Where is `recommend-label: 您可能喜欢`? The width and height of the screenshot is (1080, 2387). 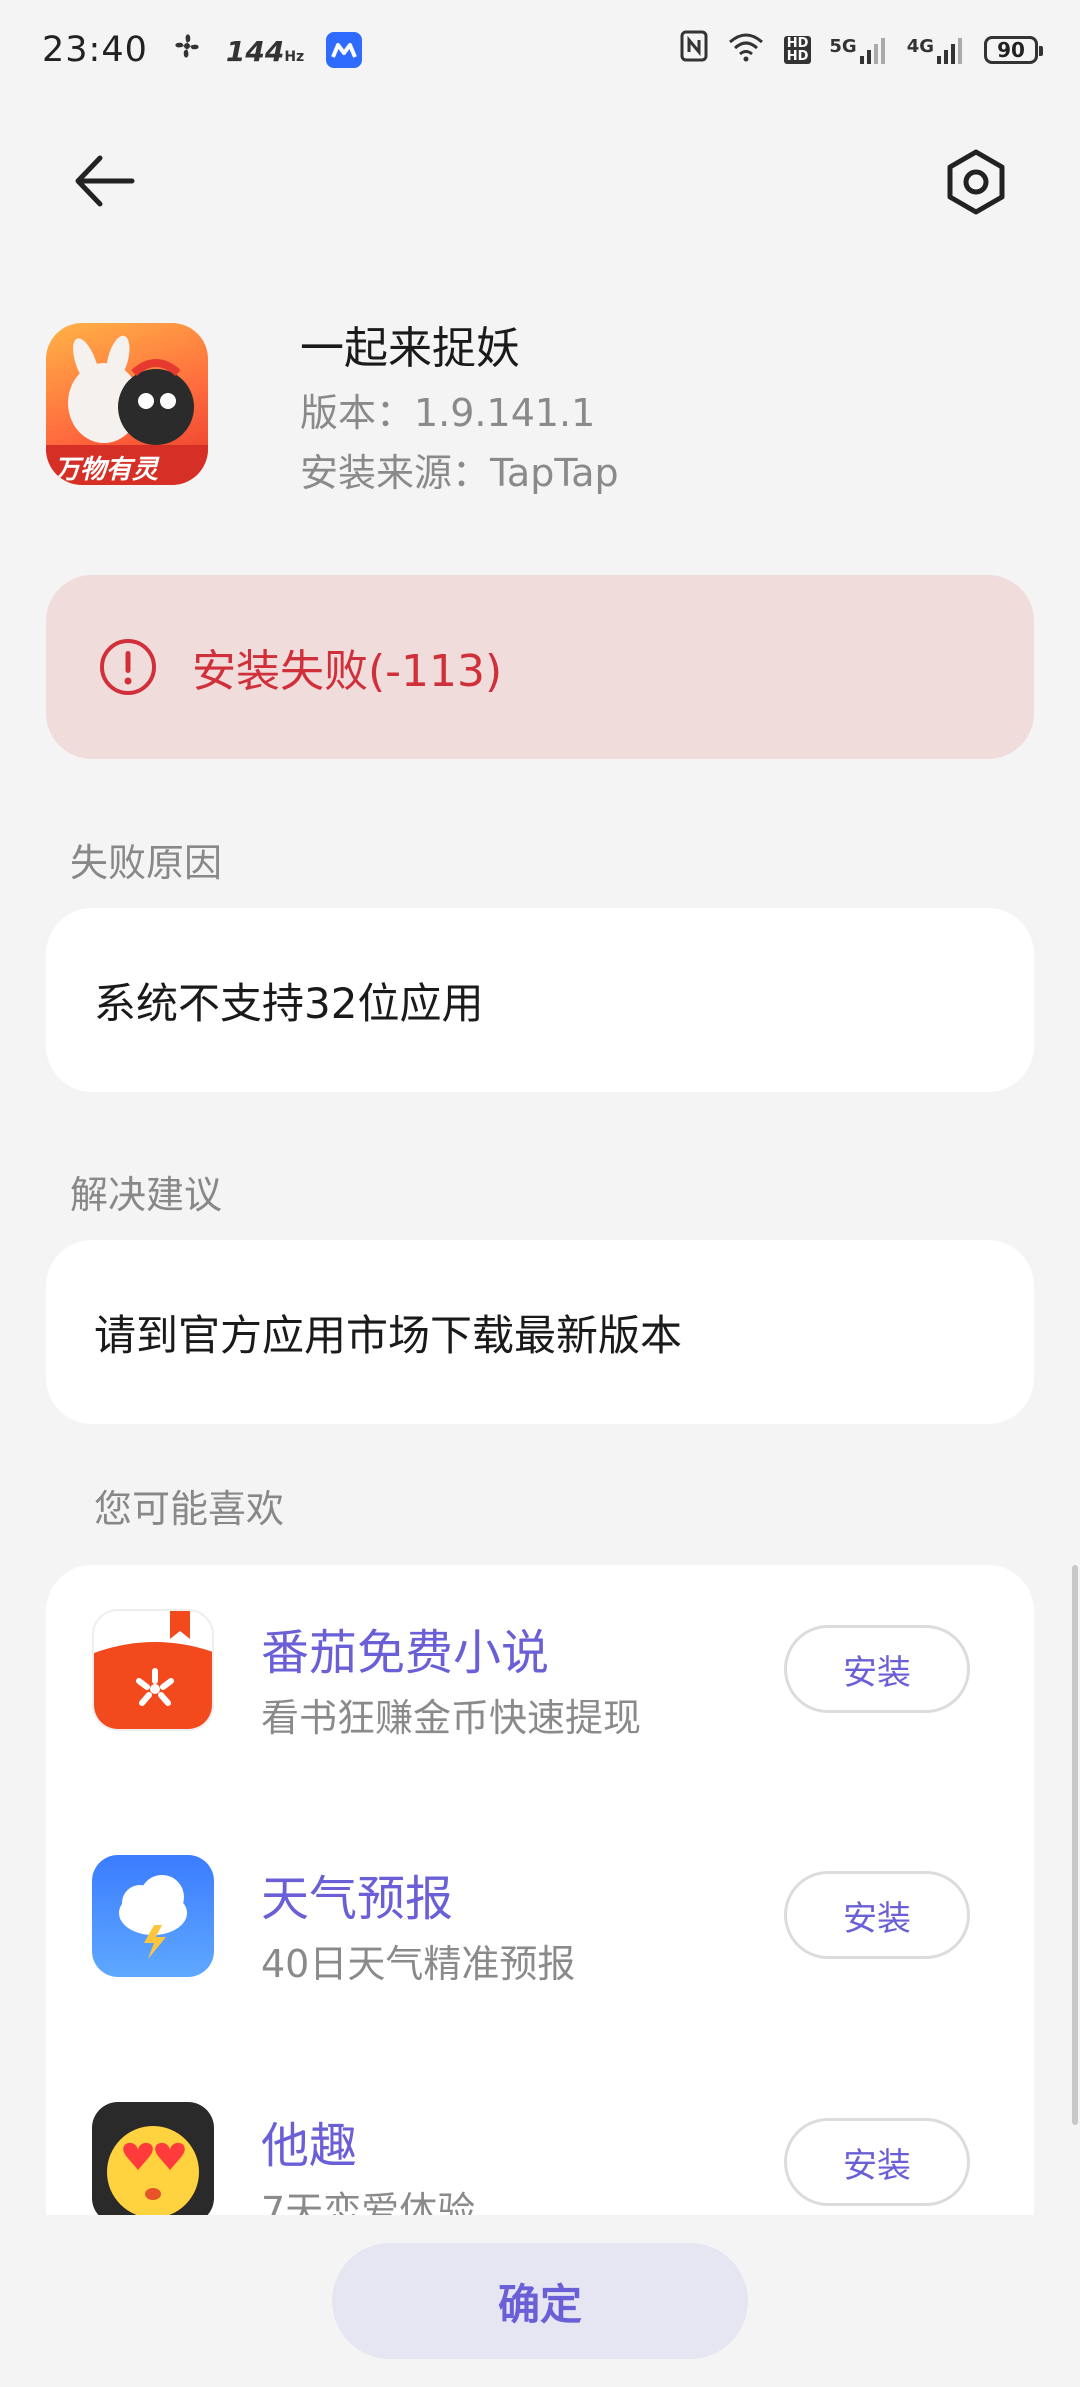 recommend-label: 您可能喜欢 is located at coordinates (189, 1509).